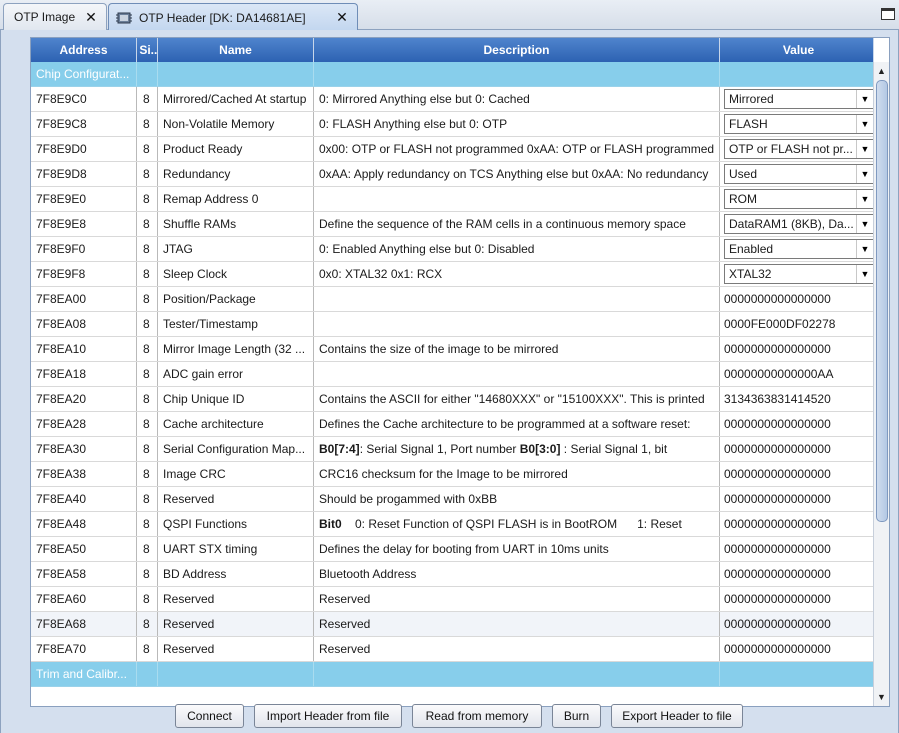 The image size is (899, 733). What do you see at coordinates (799, 149) in the screenshot?
I see `value-dropdown: OTP or FLASH not pr... ▼` at bounding box center [799, 149].